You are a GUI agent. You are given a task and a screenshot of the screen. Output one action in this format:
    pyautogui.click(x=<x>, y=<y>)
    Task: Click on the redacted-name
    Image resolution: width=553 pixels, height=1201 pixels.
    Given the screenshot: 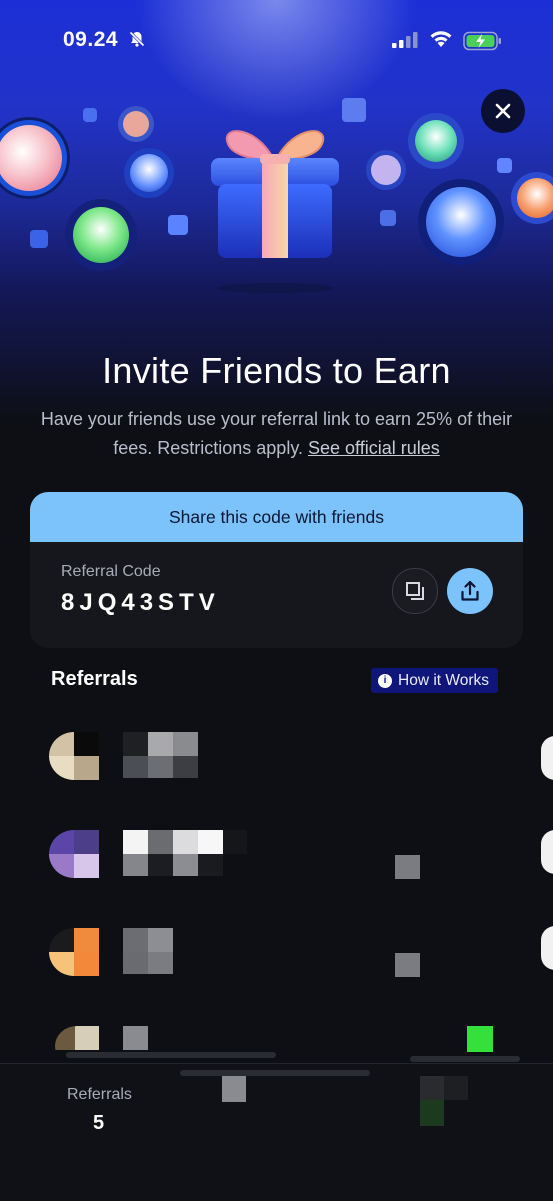 What is the action you would take?
    pyautogui.click(x=135, y=1038)
    